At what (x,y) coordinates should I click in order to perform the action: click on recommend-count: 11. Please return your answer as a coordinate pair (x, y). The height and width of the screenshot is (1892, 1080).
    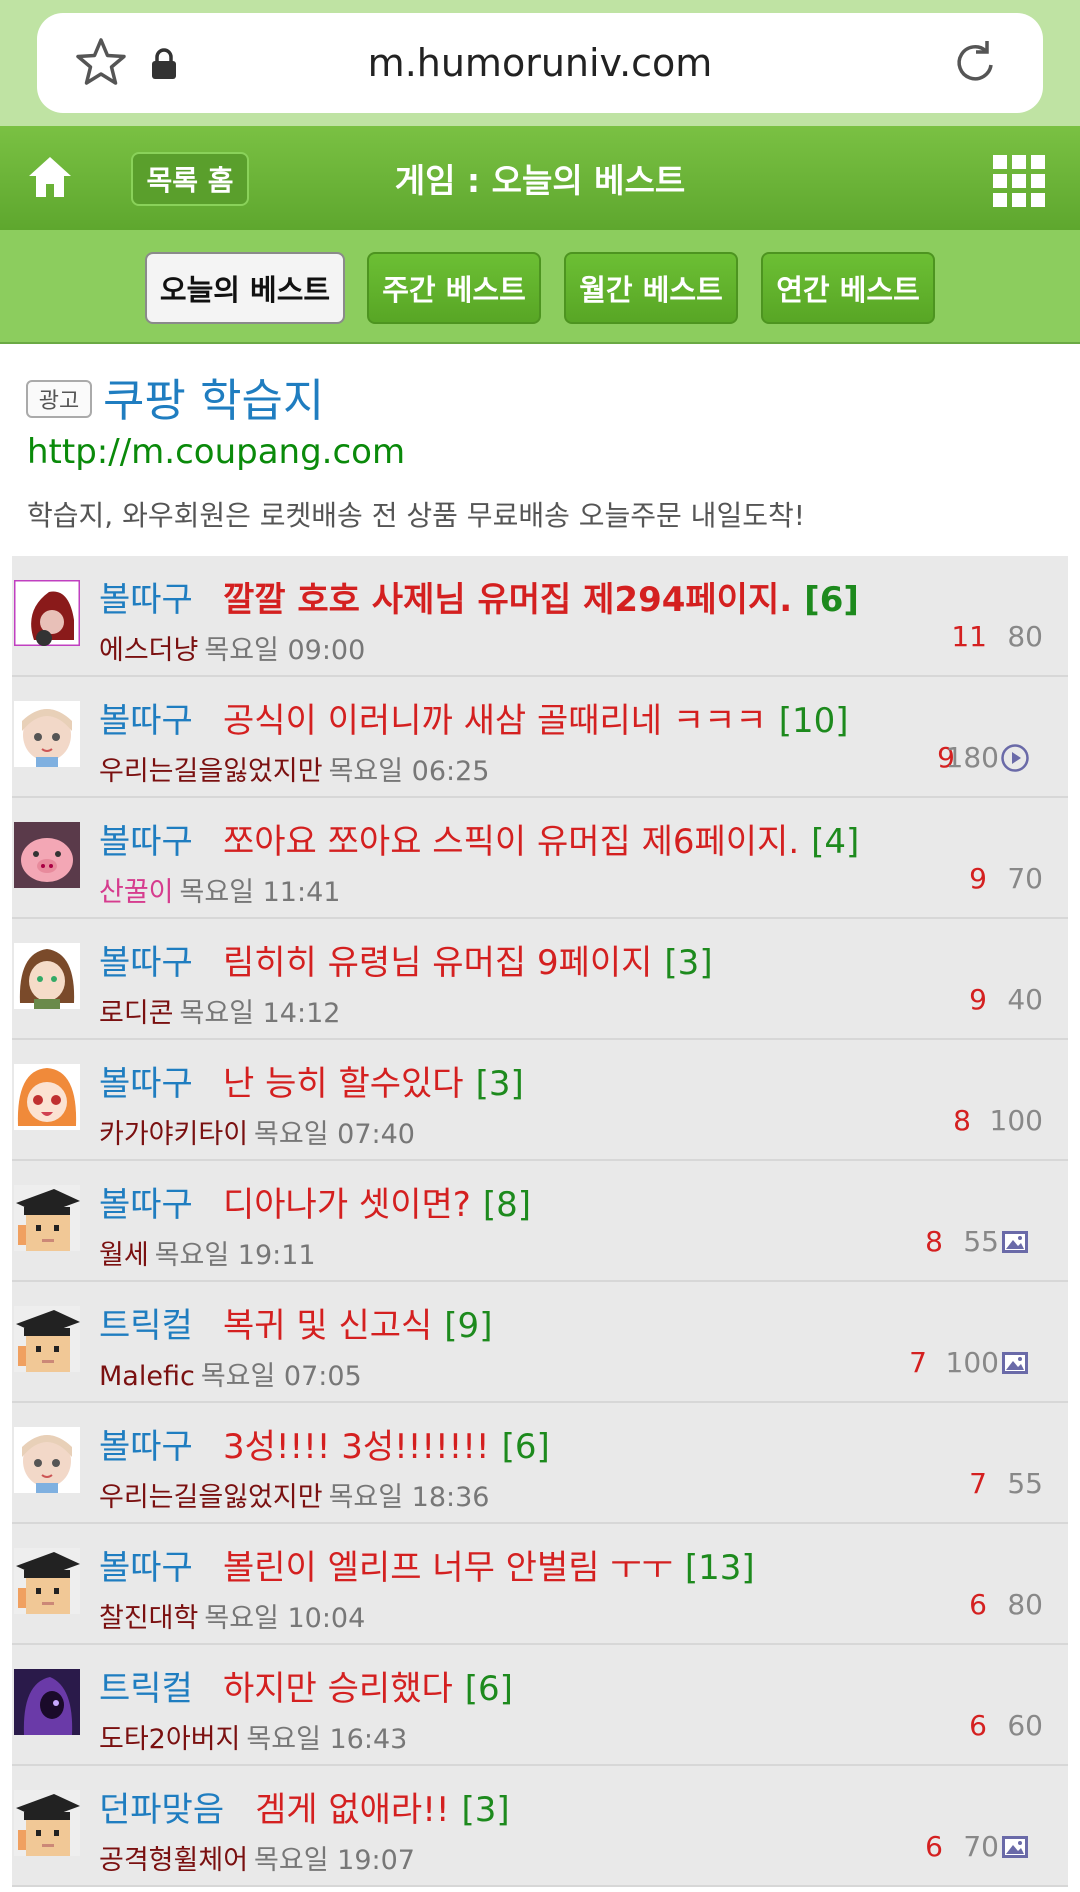
    Looking at the image, I should click on (969, 636).